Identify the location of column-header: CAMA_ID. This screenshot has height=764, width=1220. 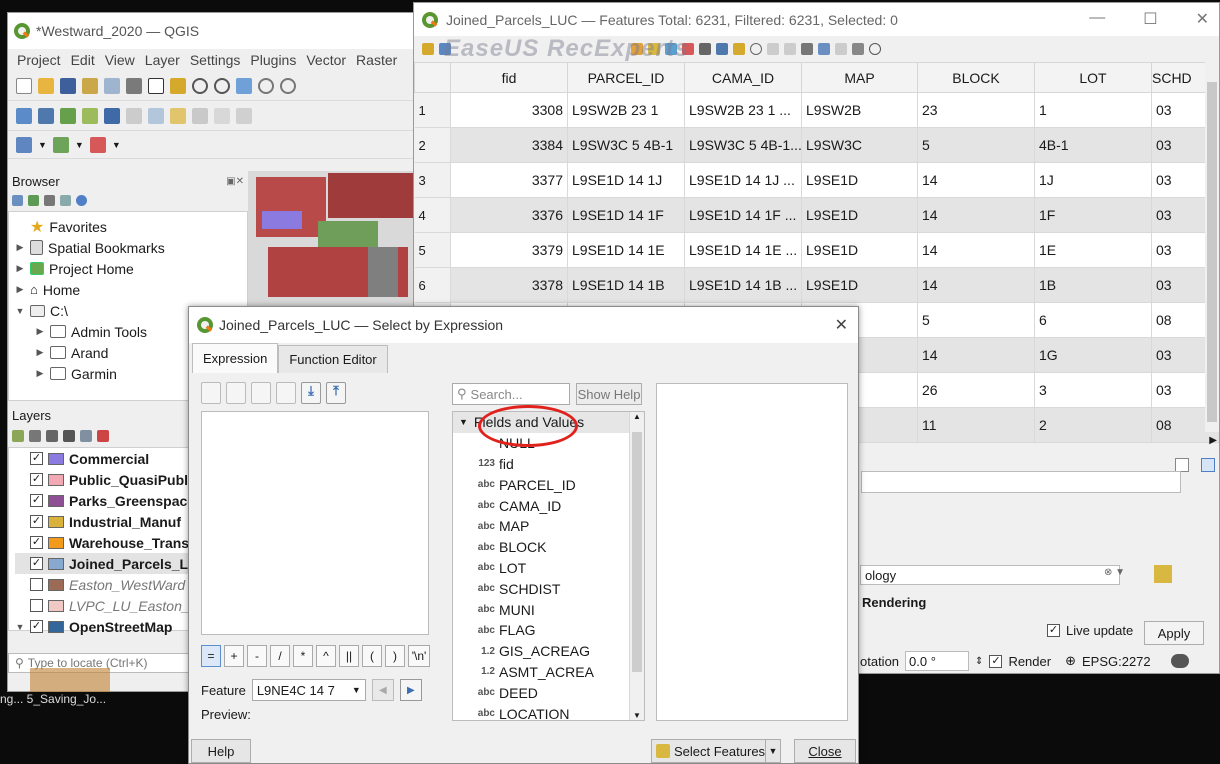
(743, 77).